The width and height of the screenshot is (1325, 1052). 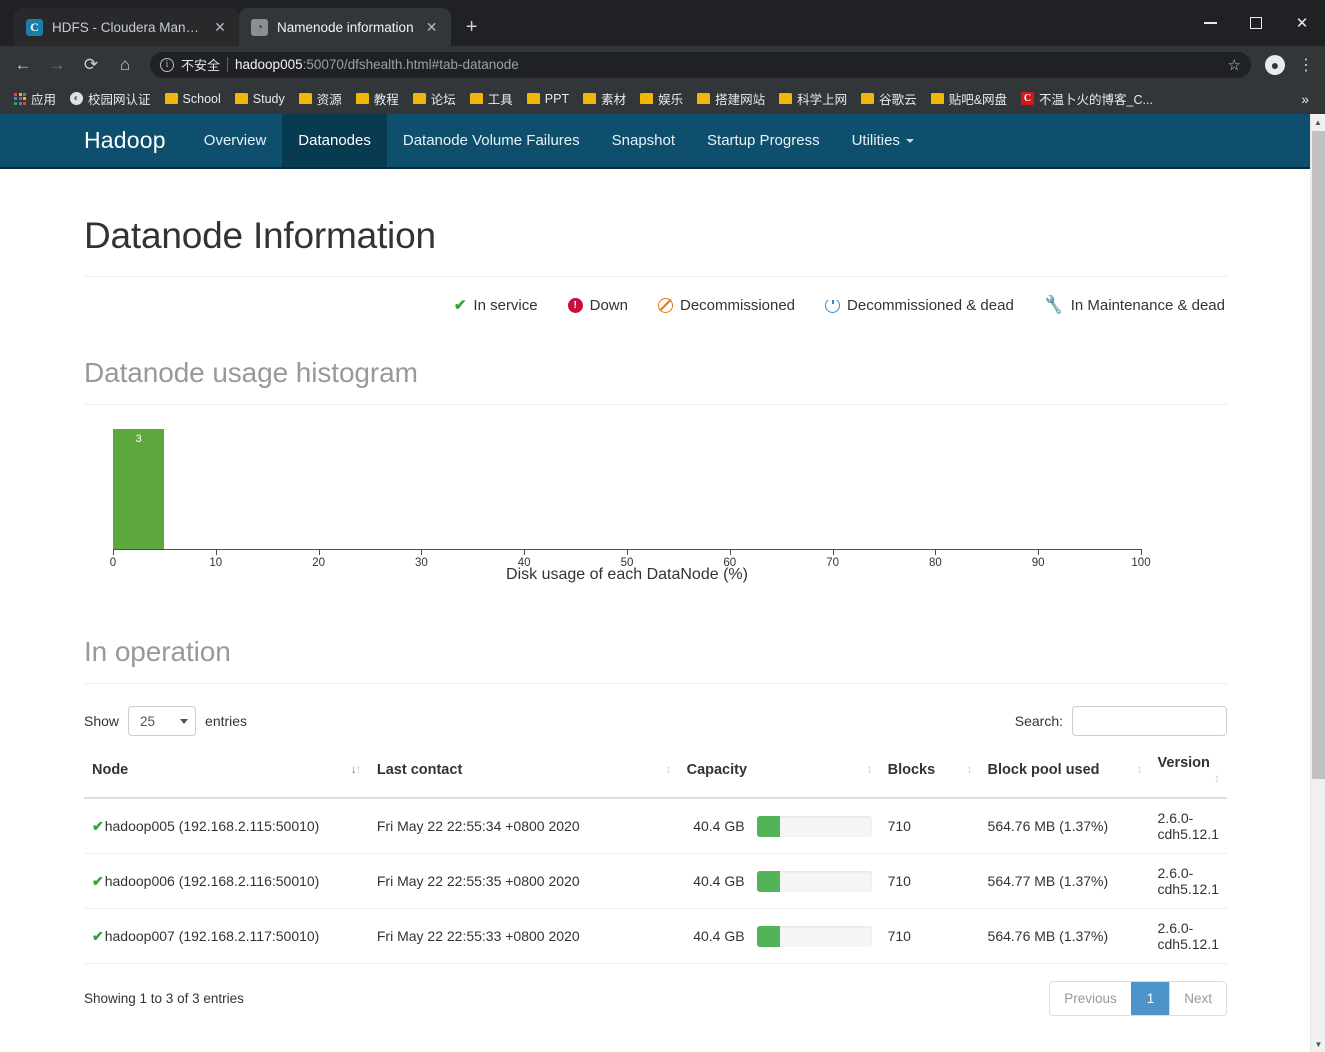 What do you see at coordinates (505, 305) in the screenshot?
I see `legend-label: In service` at bounding box center [505, 305].